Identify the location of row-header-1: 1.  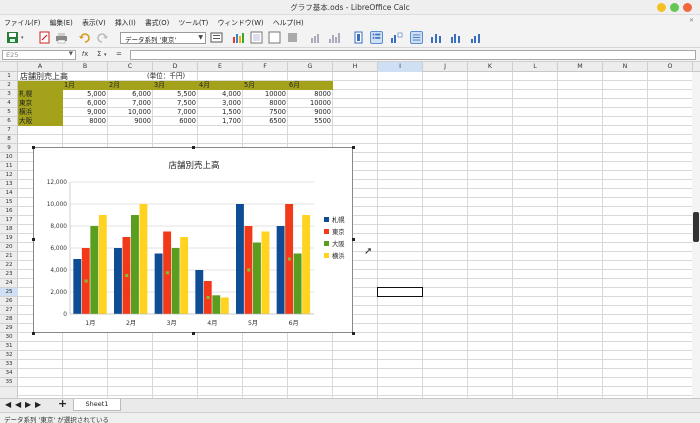
(9, 76).